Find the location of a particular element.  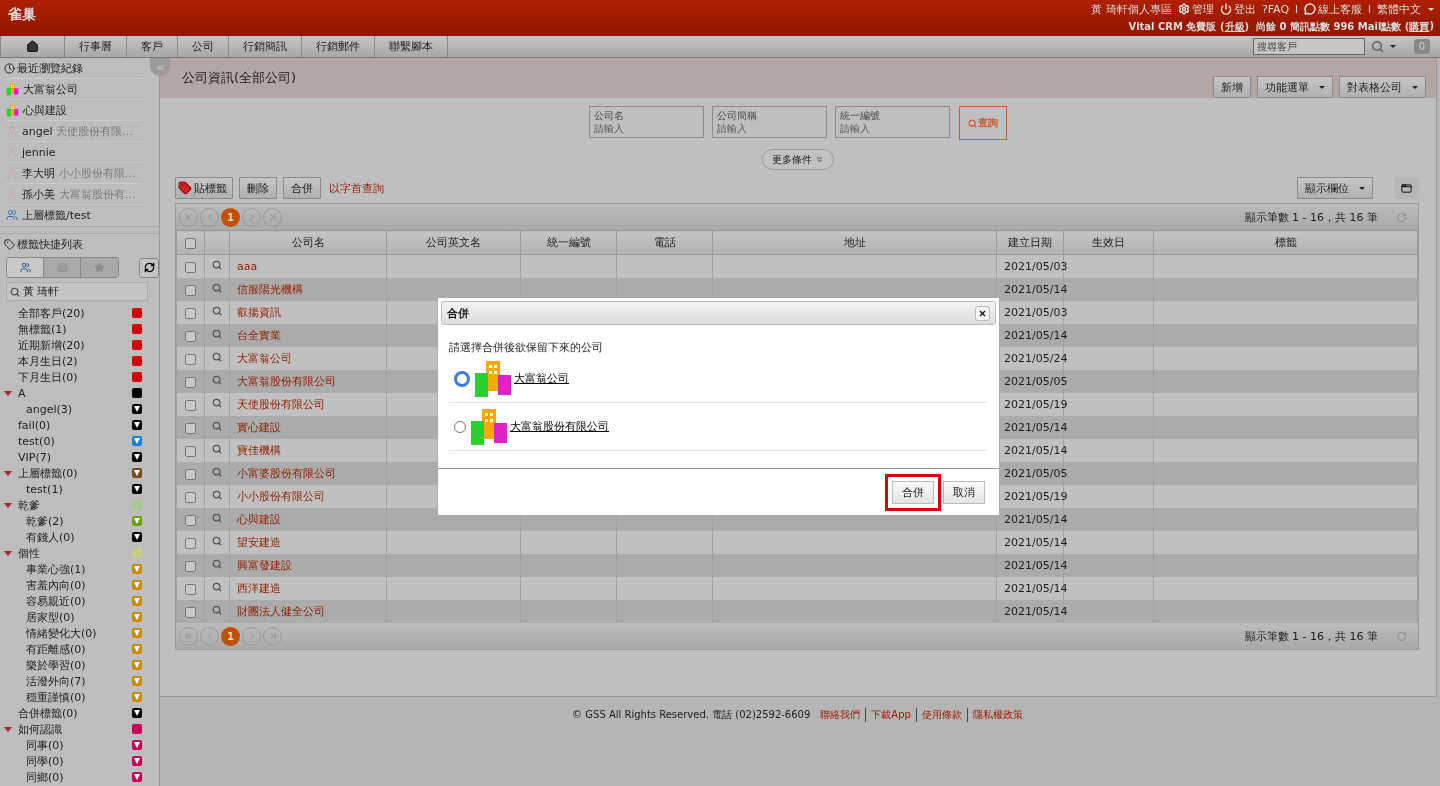

people-filter-button is located at coordinates (25, 267).